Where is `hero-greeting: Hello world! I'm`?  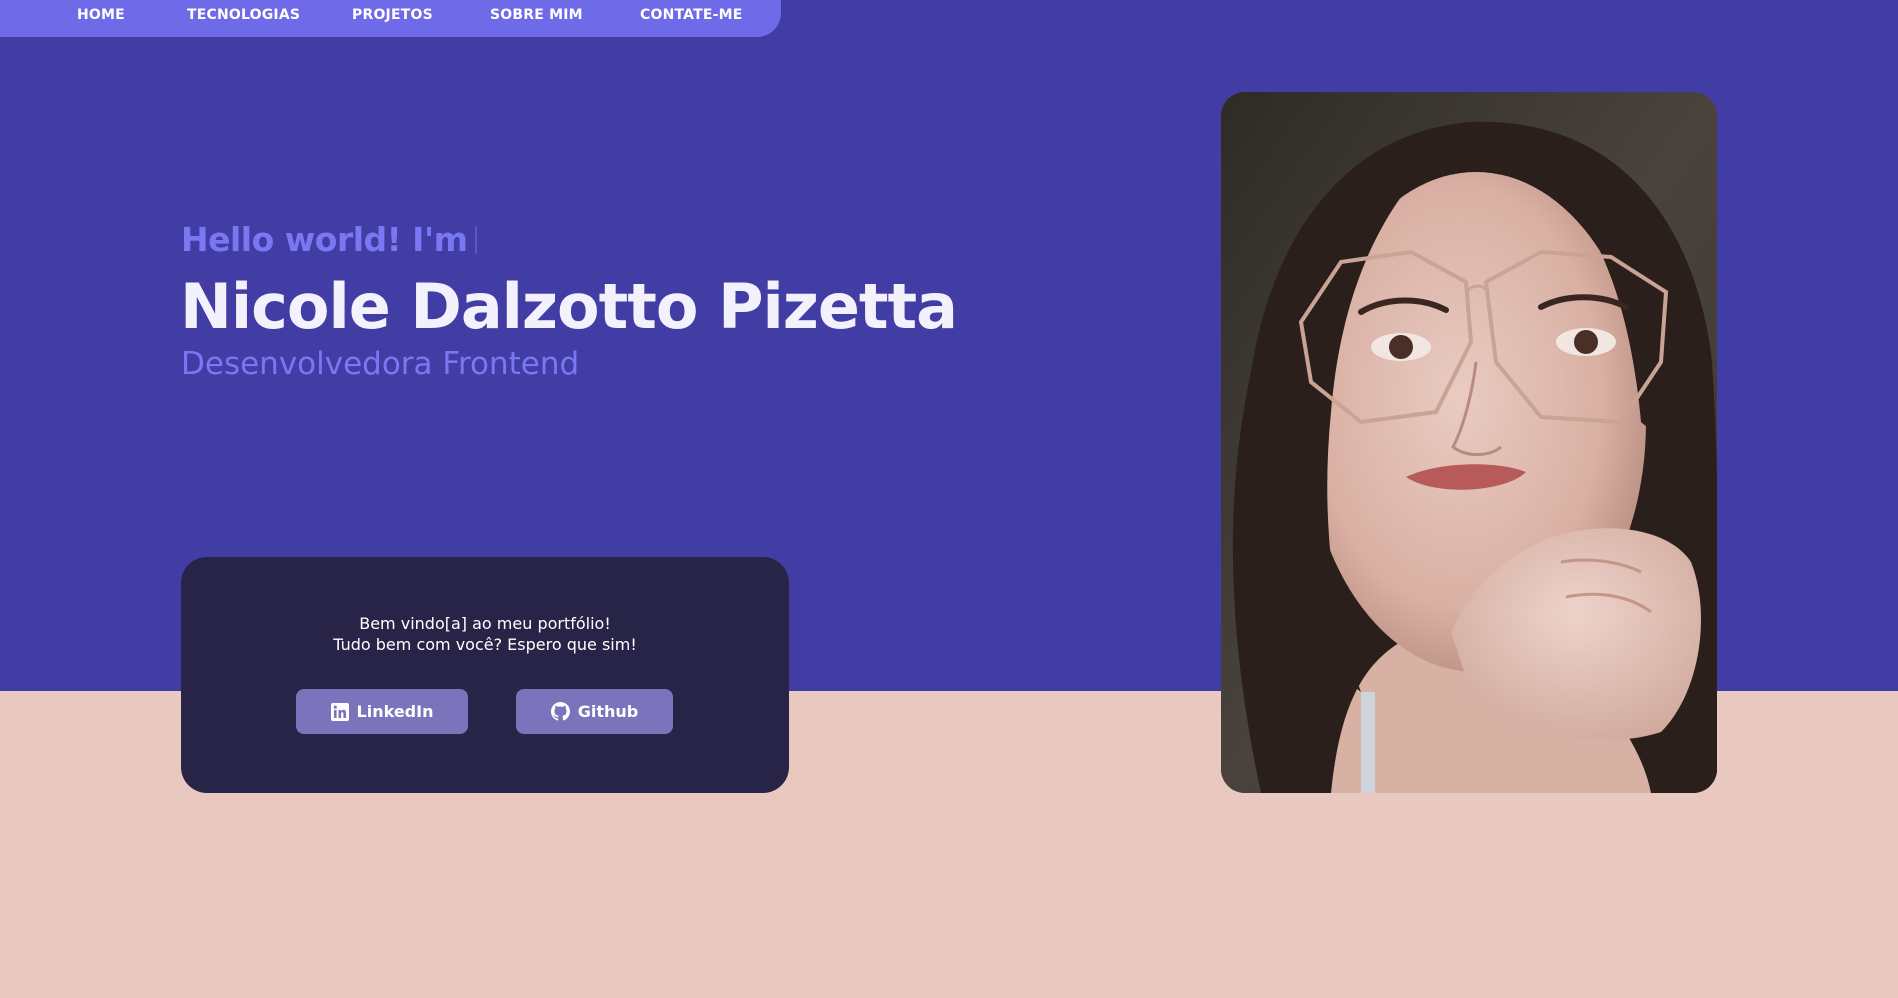
hero-greeting: Hello world! I'm is located at coordinates (329, 239).